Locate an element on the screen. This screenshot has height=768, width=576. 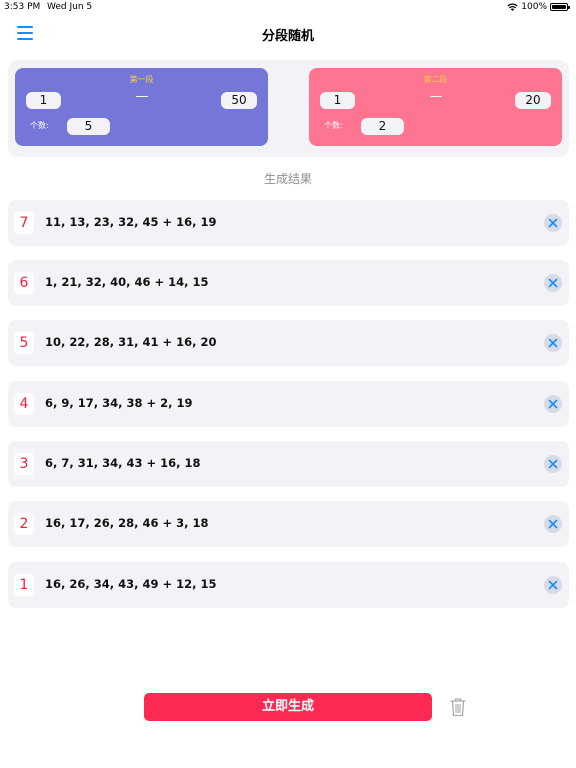
result-row: 5 10, 22, 28, 31, 41 + 16, 20 is located at coordinates (288, 343).